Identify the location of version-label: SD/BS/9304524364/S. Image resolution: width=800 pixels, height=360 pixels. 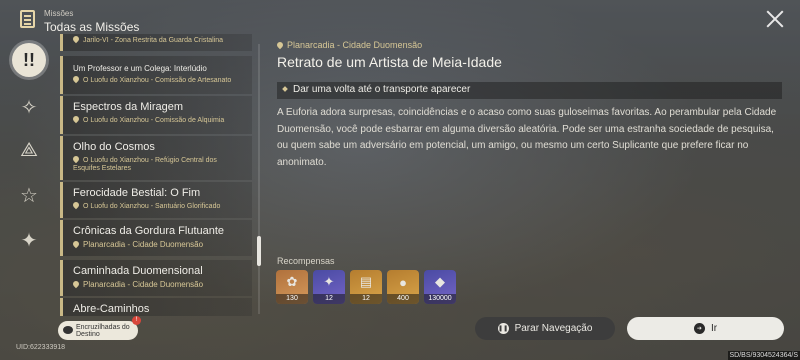
(763, 355).